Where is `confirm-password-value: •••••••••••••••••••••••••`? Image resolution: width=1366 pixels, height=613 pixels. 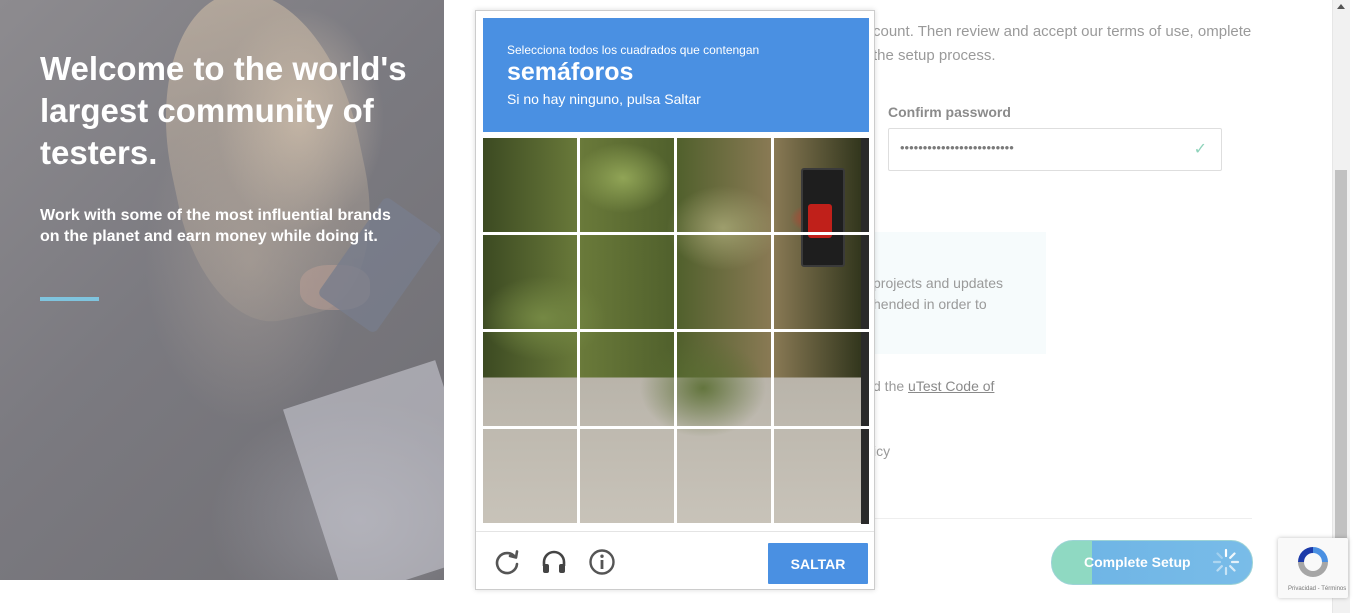
confirm-password-value: ••••••••••••••••••••••••• is located at coordinates (957, 147).